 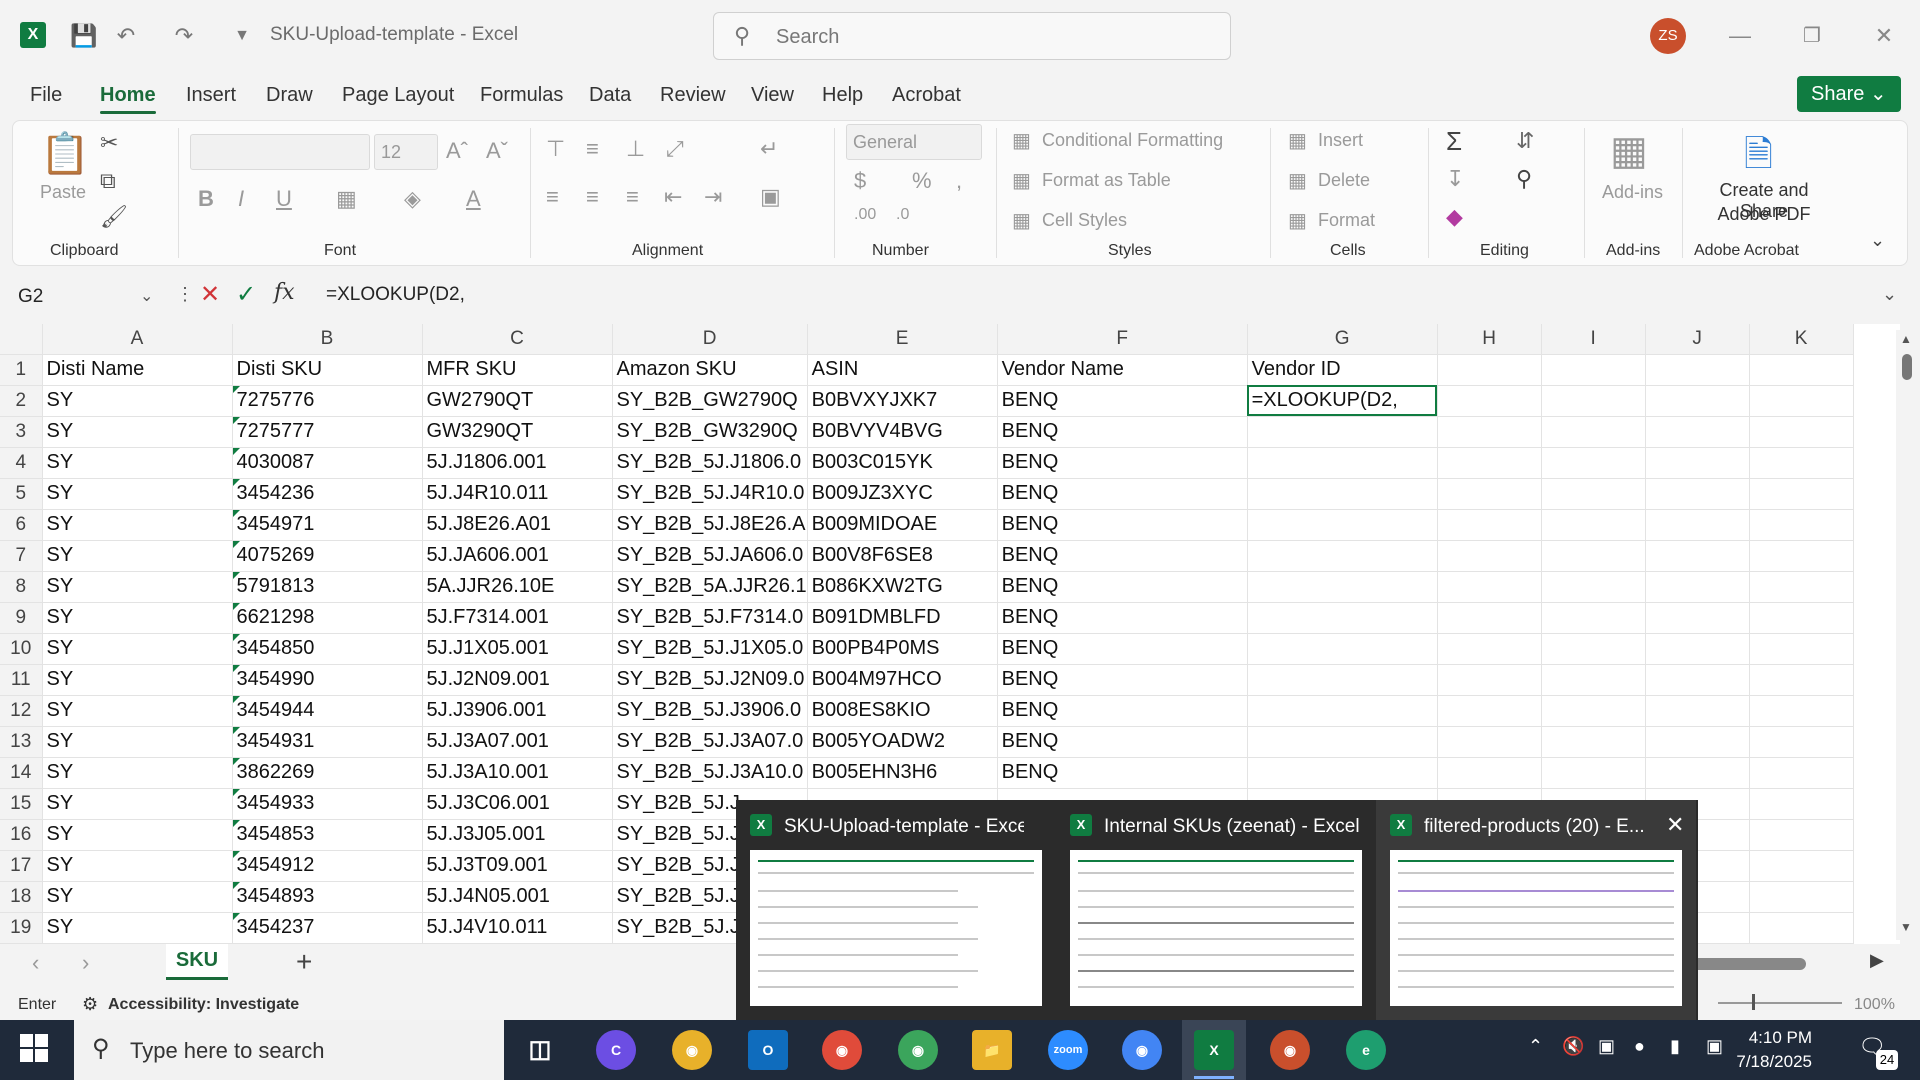 What do you see at coordinates (1524, 179) in the screenshot?
I see `find-select-icon: ⚲` at bounding box center [1524, 179].